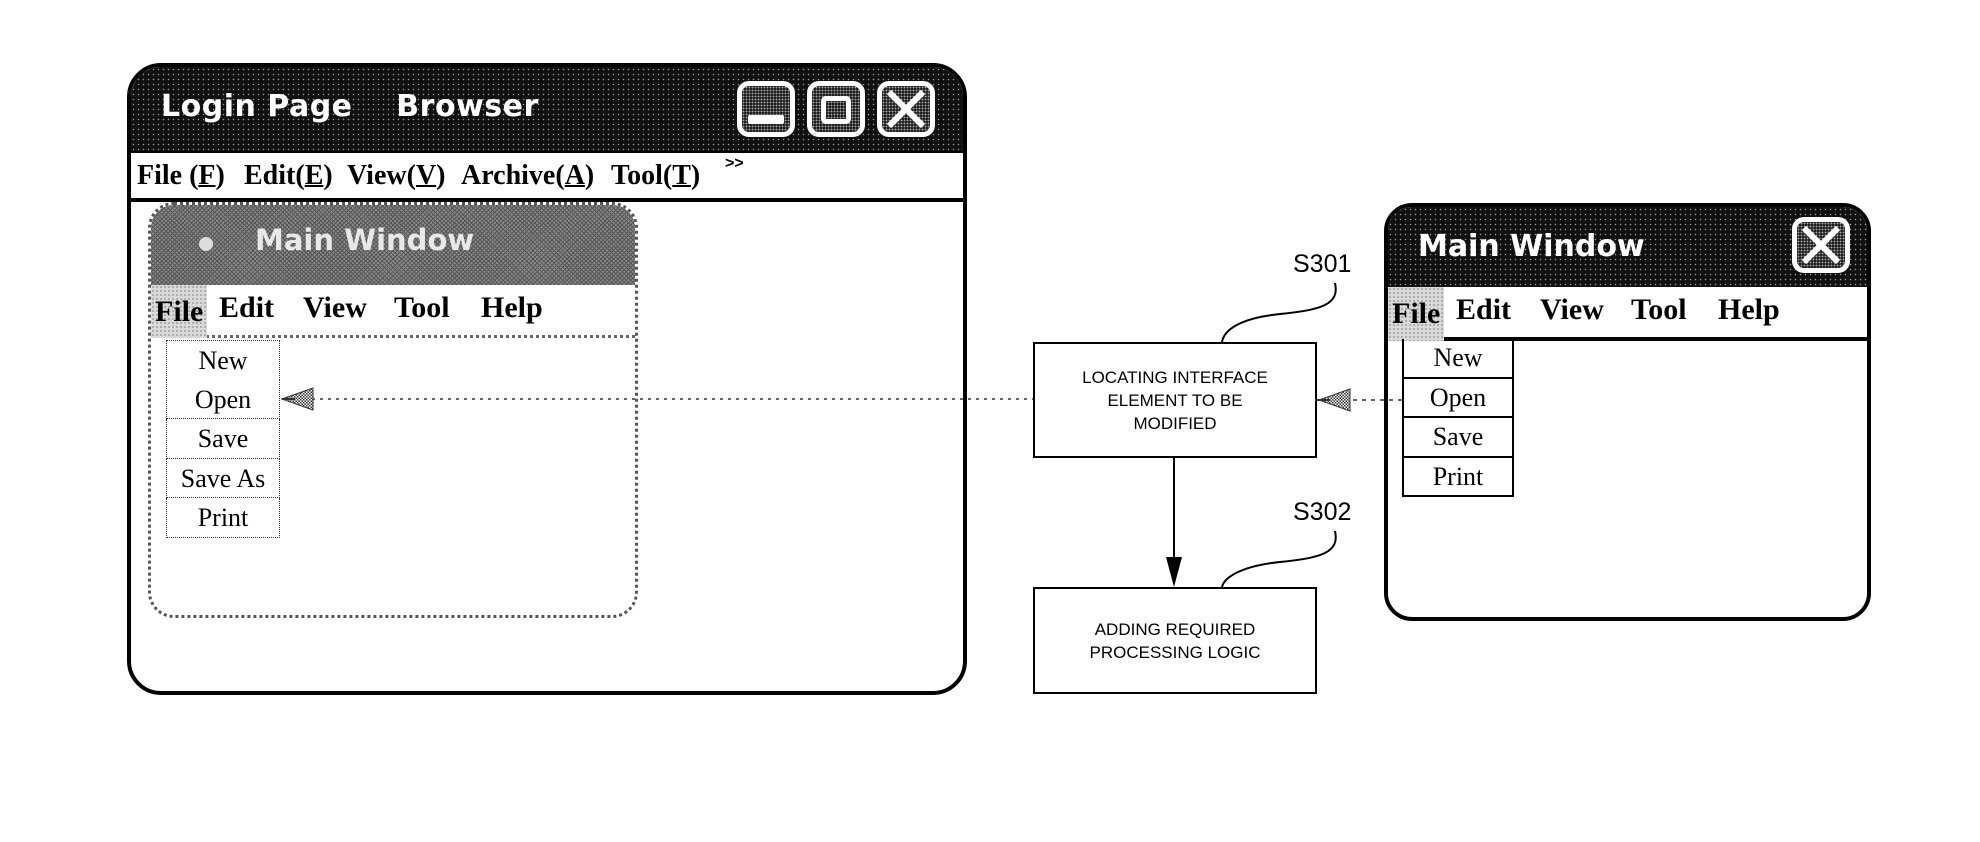 The height and width of the screenshot is (842, 1980). Describe the element at coordinates (1458, 398) in the screenshot. I see `main-menu-item-open: Open` at that location.